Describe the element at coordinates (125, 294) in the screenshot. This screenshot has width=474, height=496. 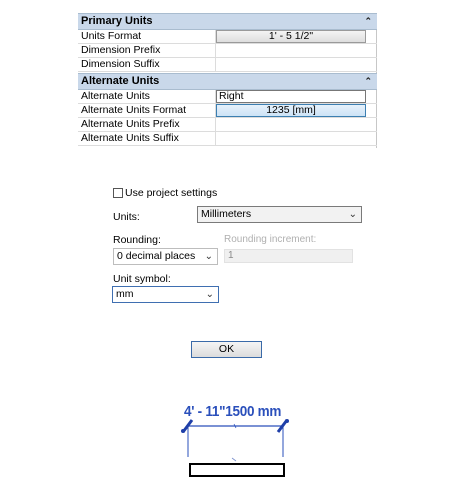
I see `unit-symbol-dropdown-value: mm` at that location.